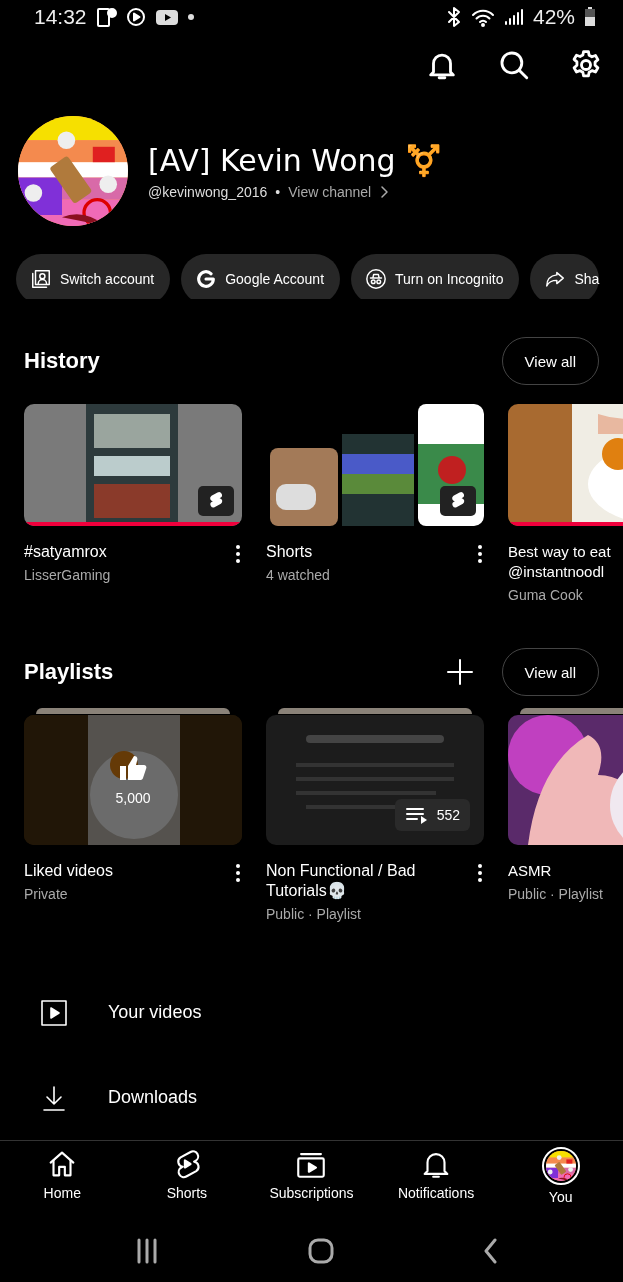 Image resolution: width=623 pixels, height=1282 pixels. I want to click on item-subtitle: LisserGaming, so click(68, 575).